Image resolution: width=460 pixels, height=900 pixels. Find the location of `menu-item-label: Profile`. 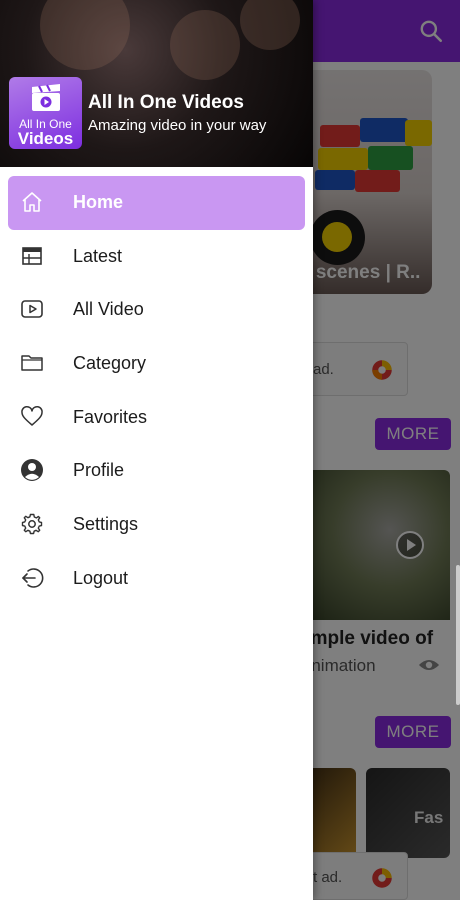

menu-item-label: Profile is located at coordinates (99, 470).